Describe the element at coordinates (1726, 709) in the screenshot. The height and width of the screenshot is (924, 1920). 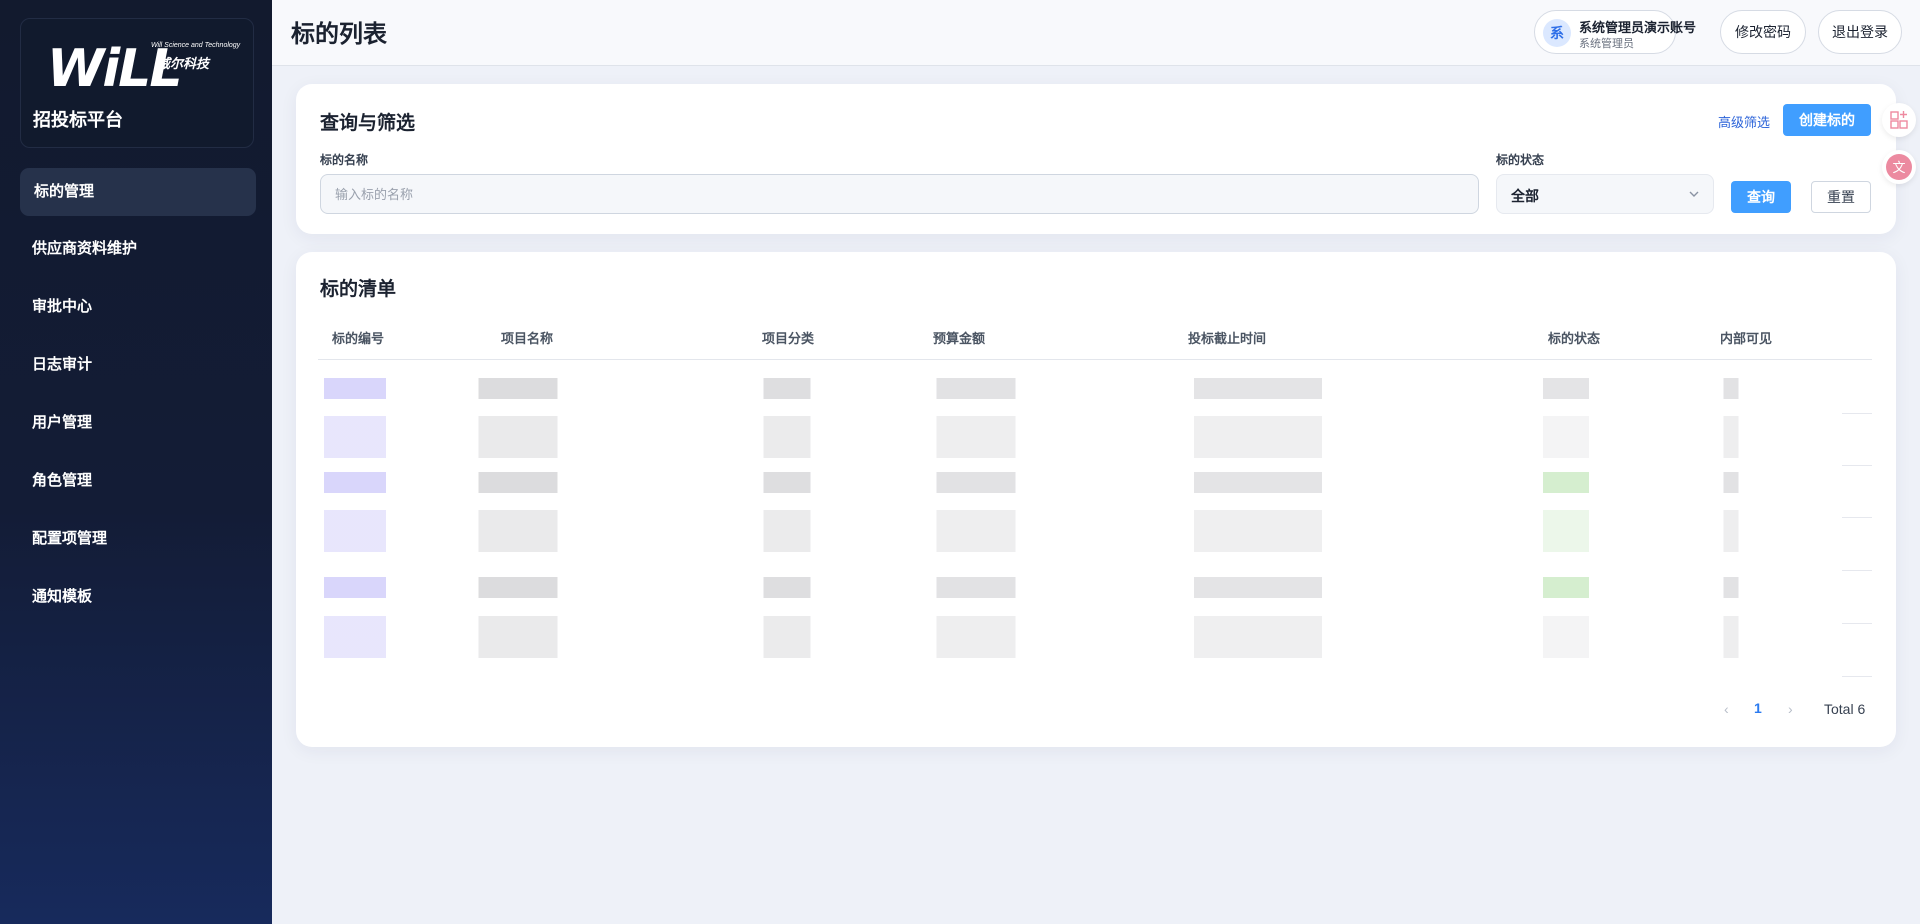
I see `pagination-prev-button: ‹` at that location.